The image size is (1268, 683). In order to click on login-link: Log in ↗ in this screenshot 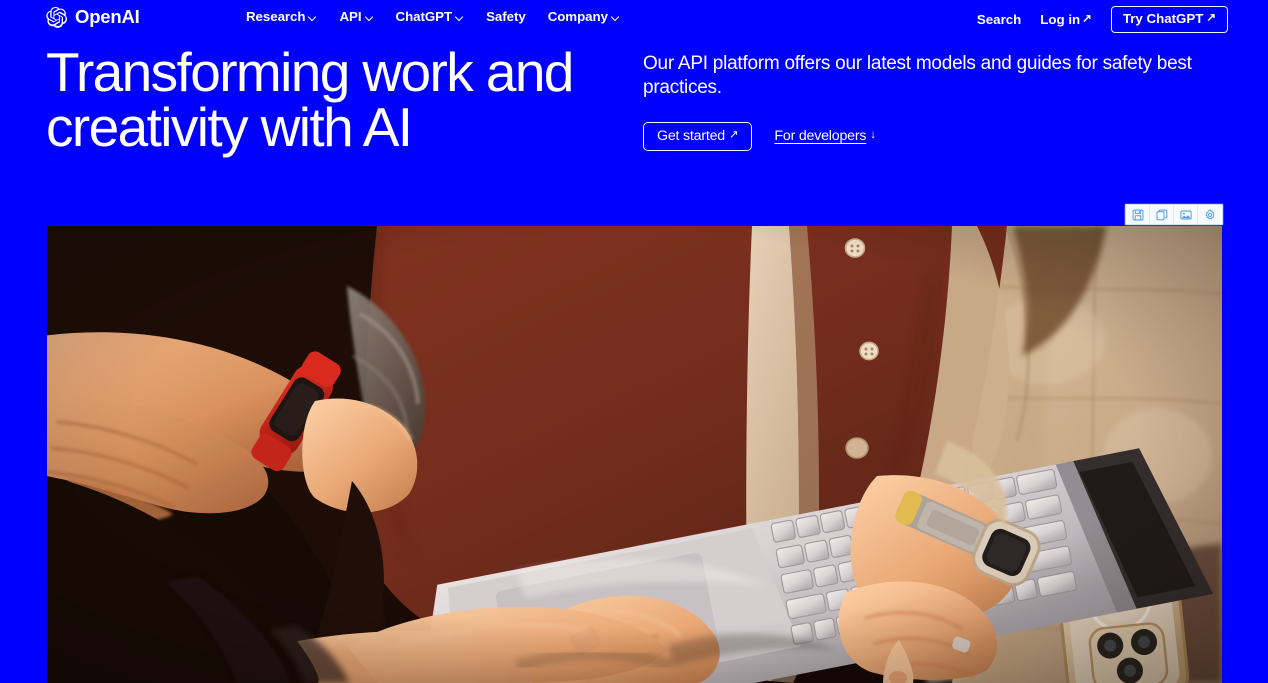, I will do `click(1066, 19)`.